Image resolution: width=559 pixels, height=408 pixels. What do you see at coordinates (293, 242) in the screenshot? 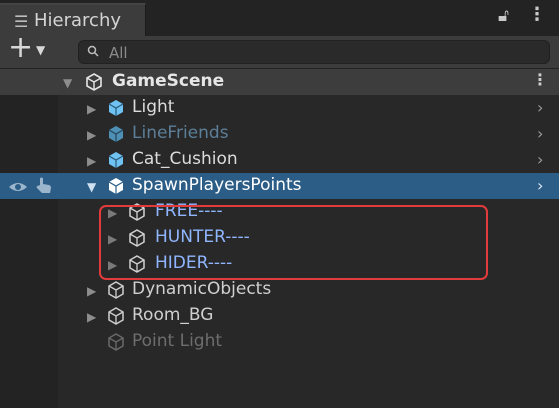
I see `highlight-box` at bounding box center [293, 242].